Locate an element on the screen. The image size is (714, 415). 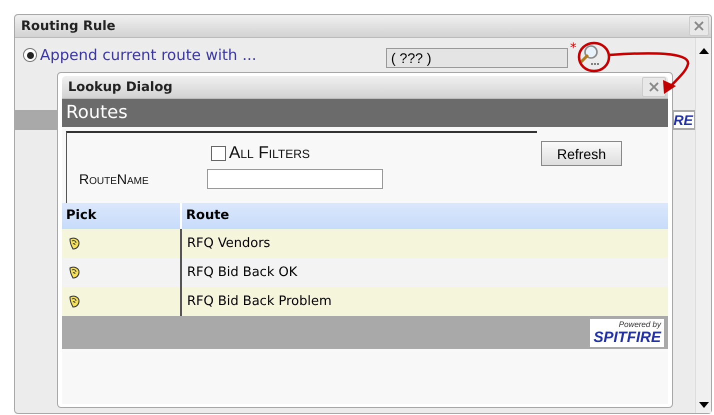
logo-text: SPITFIRE is located at coordinates (627, 337).